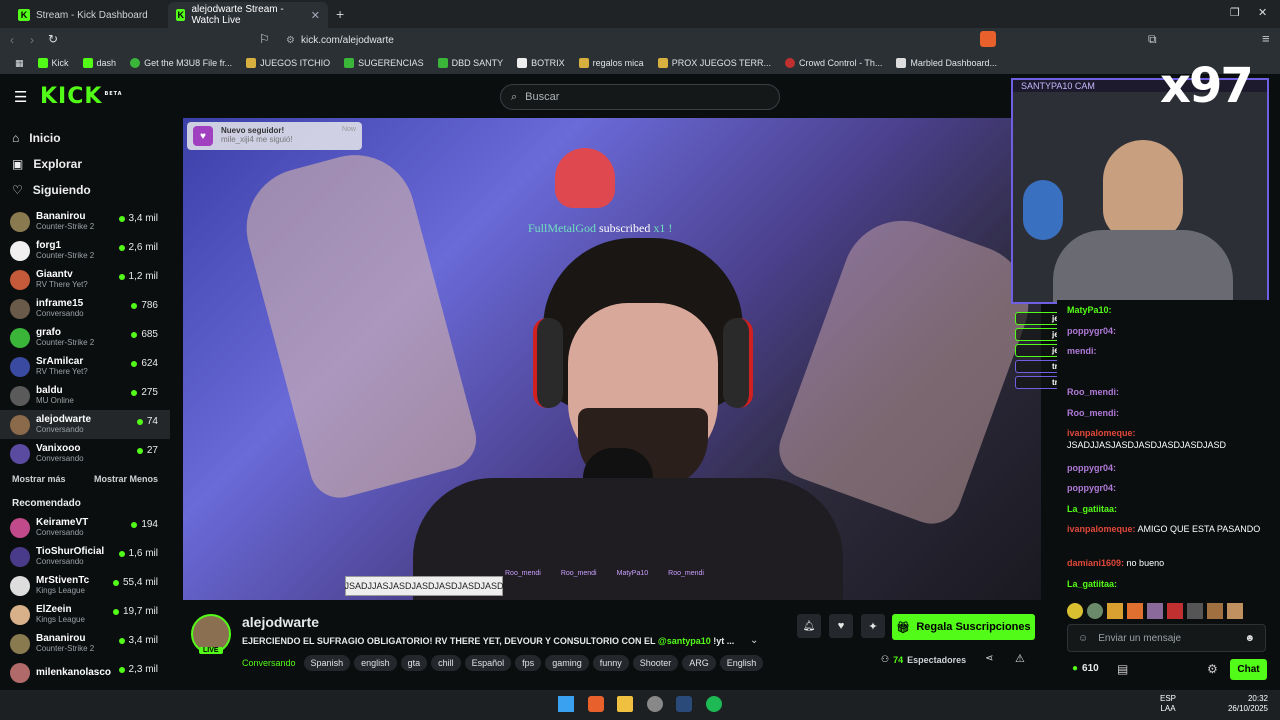 This screenshot has width=1280, height=720. Describe the element at coordinates (1094, 563) in the screenshot. I see `chat-username: damiani1609` at that location.